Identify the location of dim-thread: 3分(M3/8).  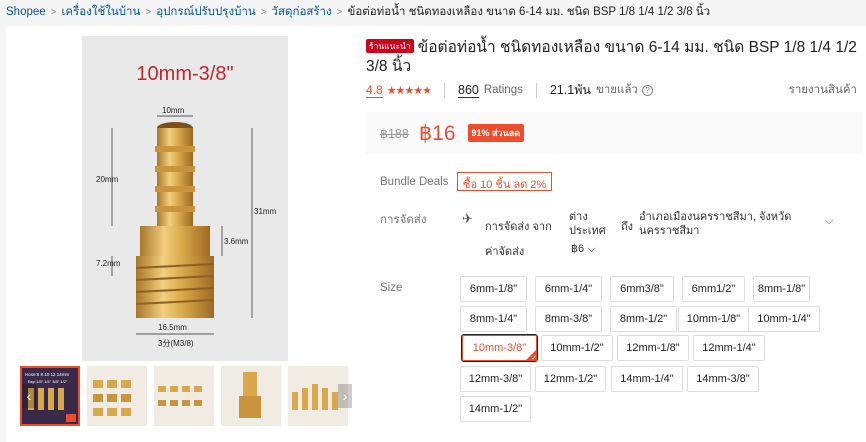
(176, 343).